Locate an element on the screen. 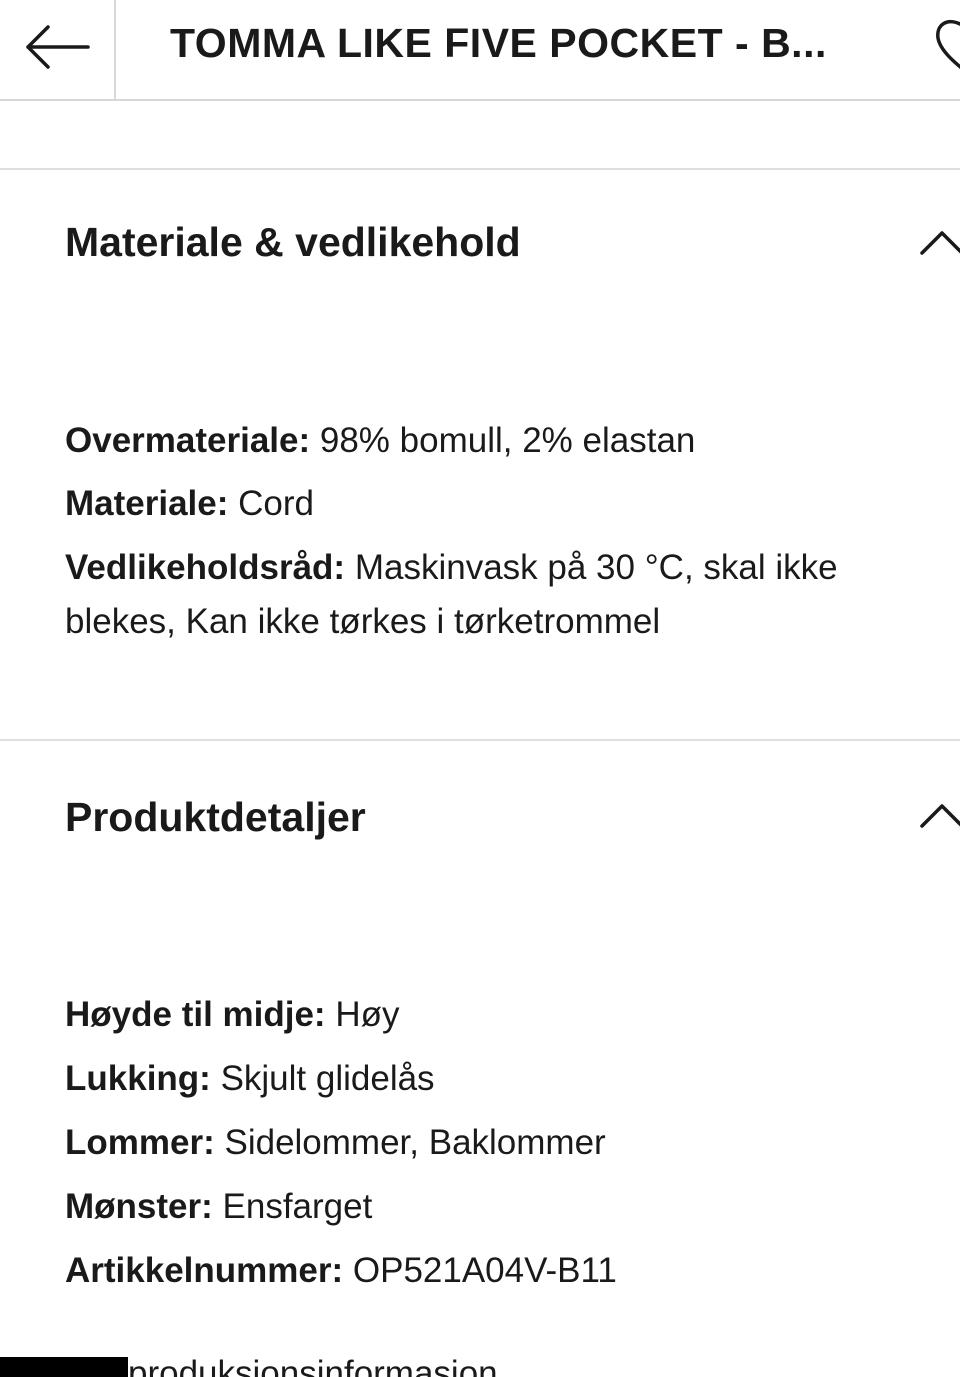  detail-value: Ensfarget is located at coordinates (297, 1206).